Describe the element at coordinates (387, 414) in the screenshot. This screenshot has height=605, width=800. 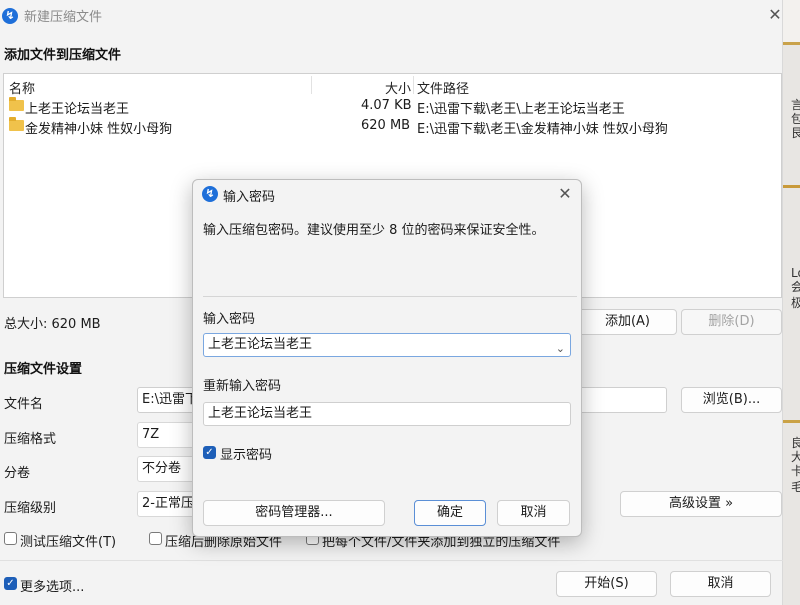
I see `reenter-password-input: 上老王论坛当老王` at that location.